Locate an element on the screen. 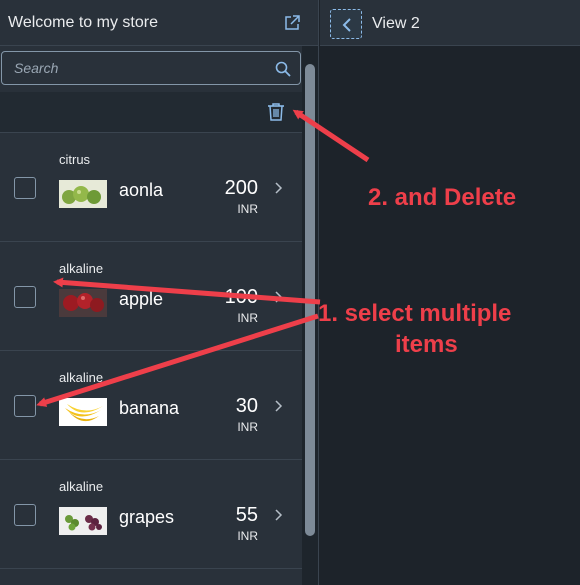  list-item: alkaline grapes 55 INR is located at coordinates (151, 514).